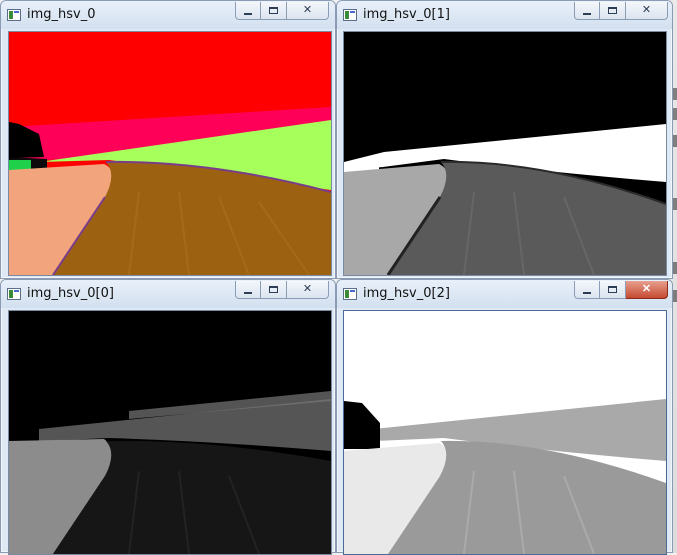  What do you see at coordinates (61, 14) in the screenshot?
I see `window-title: img_hsv_0` at bounding box center [61, 14].